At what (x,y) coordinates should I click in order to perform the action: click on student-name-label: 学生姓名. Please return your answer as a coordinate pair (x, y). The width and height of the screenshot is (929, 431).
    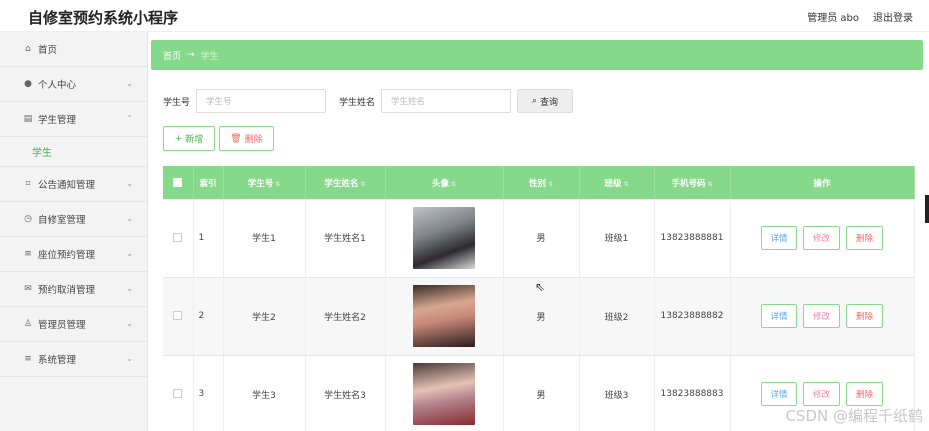
    Looking at the image, I should click on (357, 102).